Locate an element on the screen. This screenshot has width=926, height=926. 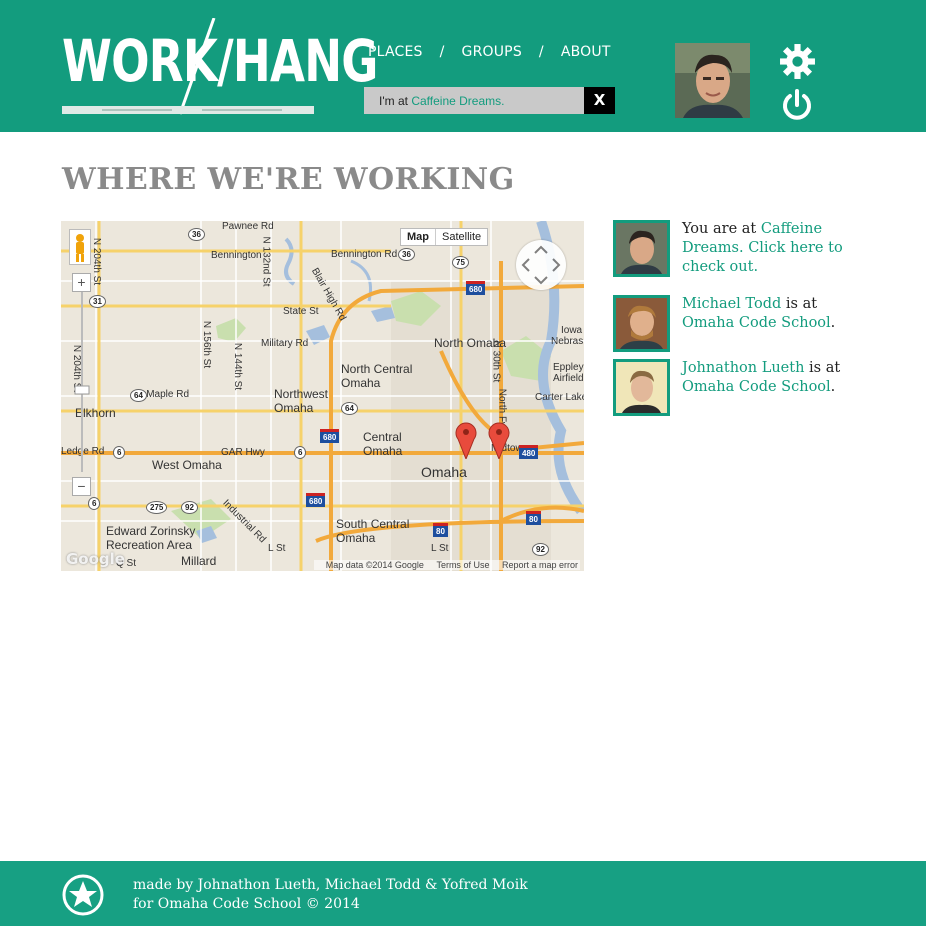
map-data-credit: Map data ©2014 Google is located at coordinates (374, 565).